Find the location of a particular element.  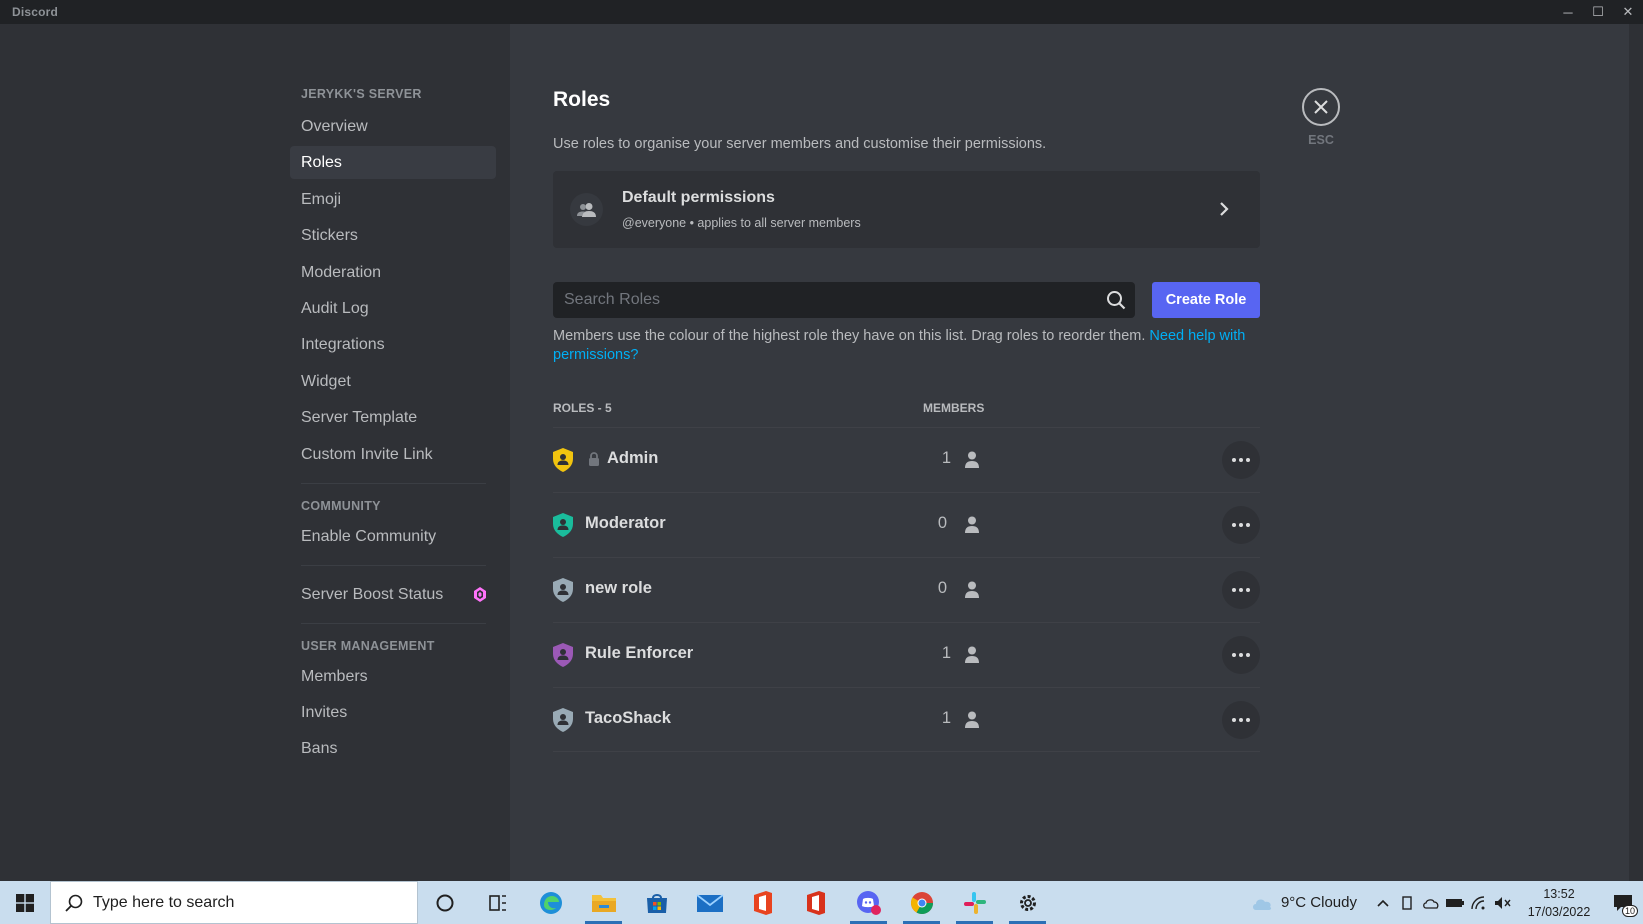

search-roles-input is located at coordinates (823, 300).